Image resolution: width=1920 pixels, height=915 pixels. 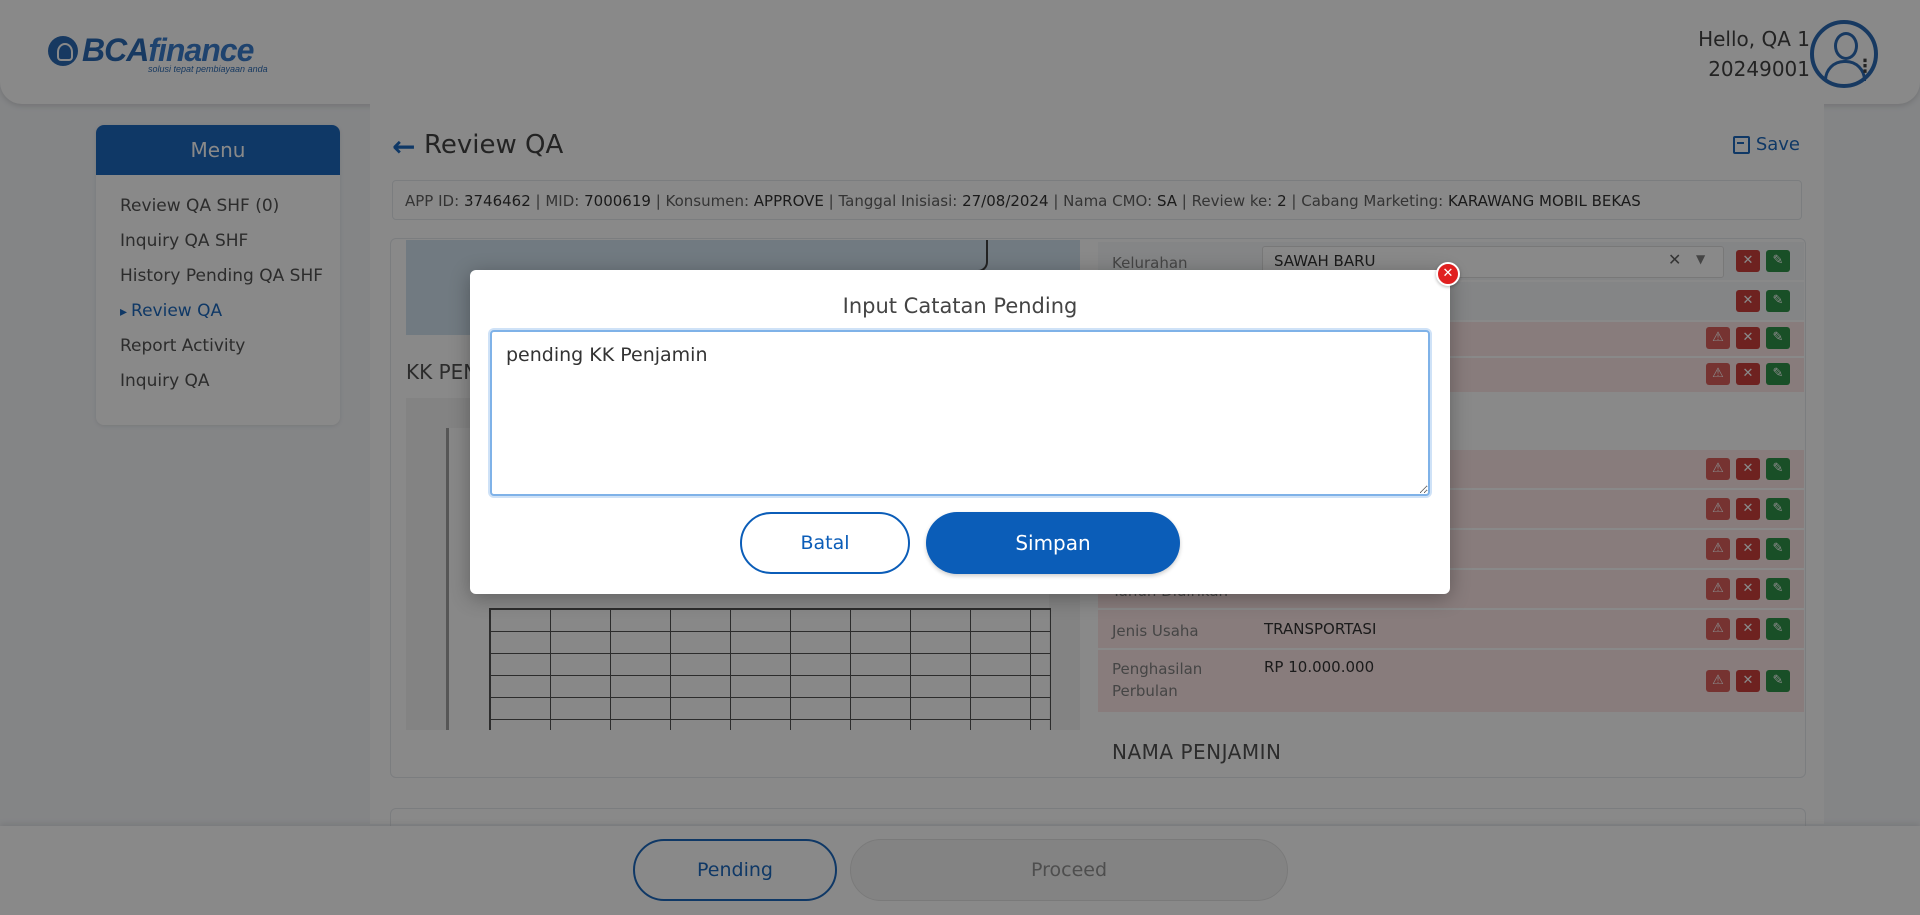 I want to click on pending-note-textarea: pending KK Penjamin, so click(x=960, y=413).